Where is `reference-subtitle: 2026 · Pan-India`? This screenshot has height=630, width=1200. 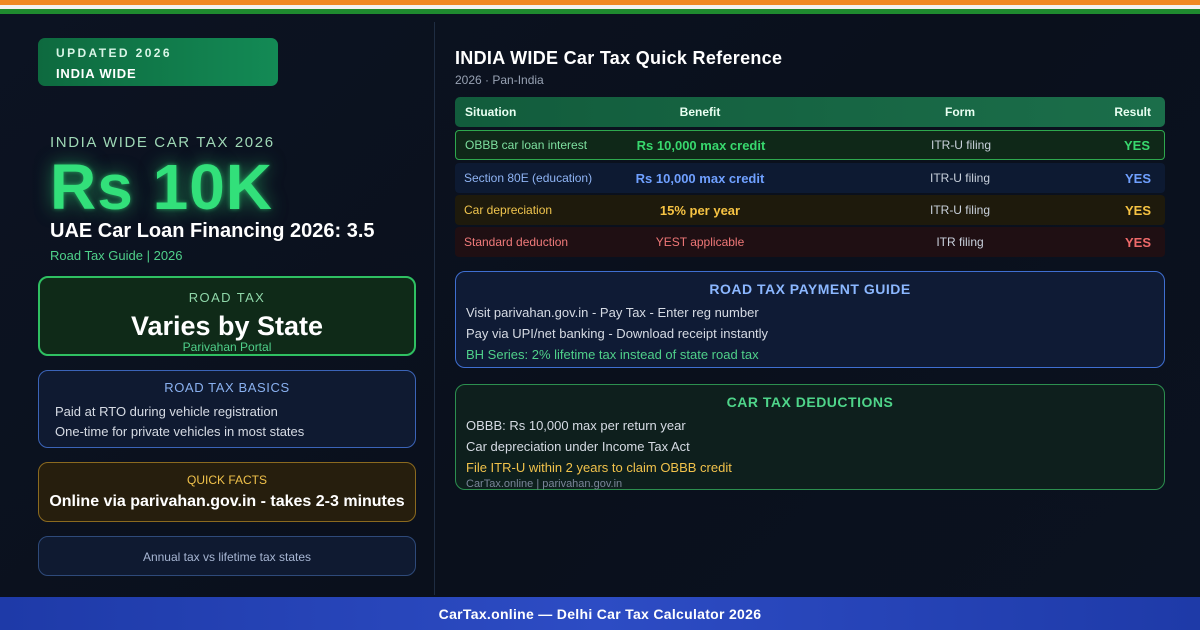
reference-subtitle: 2026 · Pan-India is located at coordinates (499, 80).